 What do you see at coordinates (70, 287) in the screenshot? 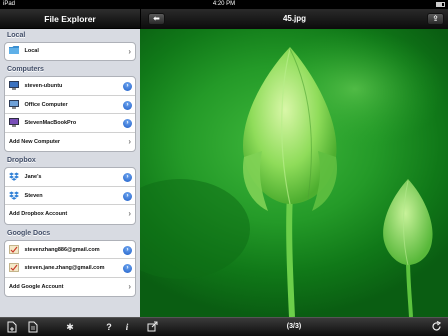
I see `add-google-account-button: Add Google Account ›` at bounding box center [70, 287].